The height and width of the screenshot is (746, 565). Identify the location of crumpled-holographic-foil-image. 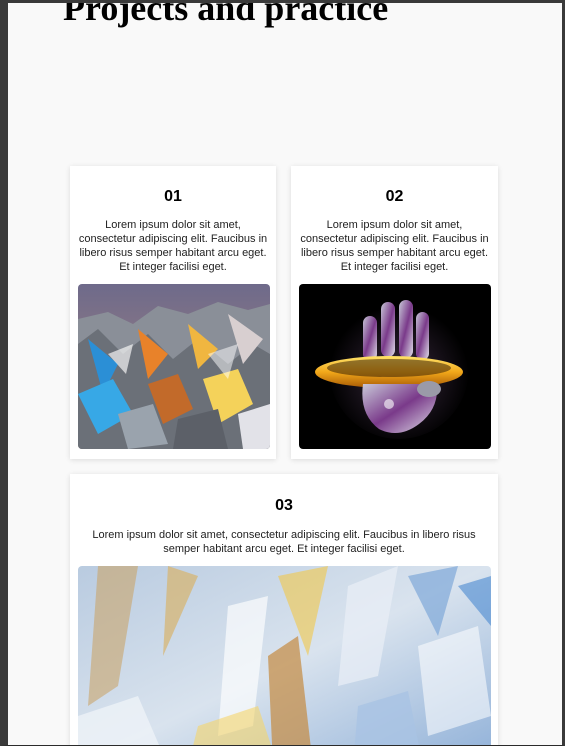
(174, 366).